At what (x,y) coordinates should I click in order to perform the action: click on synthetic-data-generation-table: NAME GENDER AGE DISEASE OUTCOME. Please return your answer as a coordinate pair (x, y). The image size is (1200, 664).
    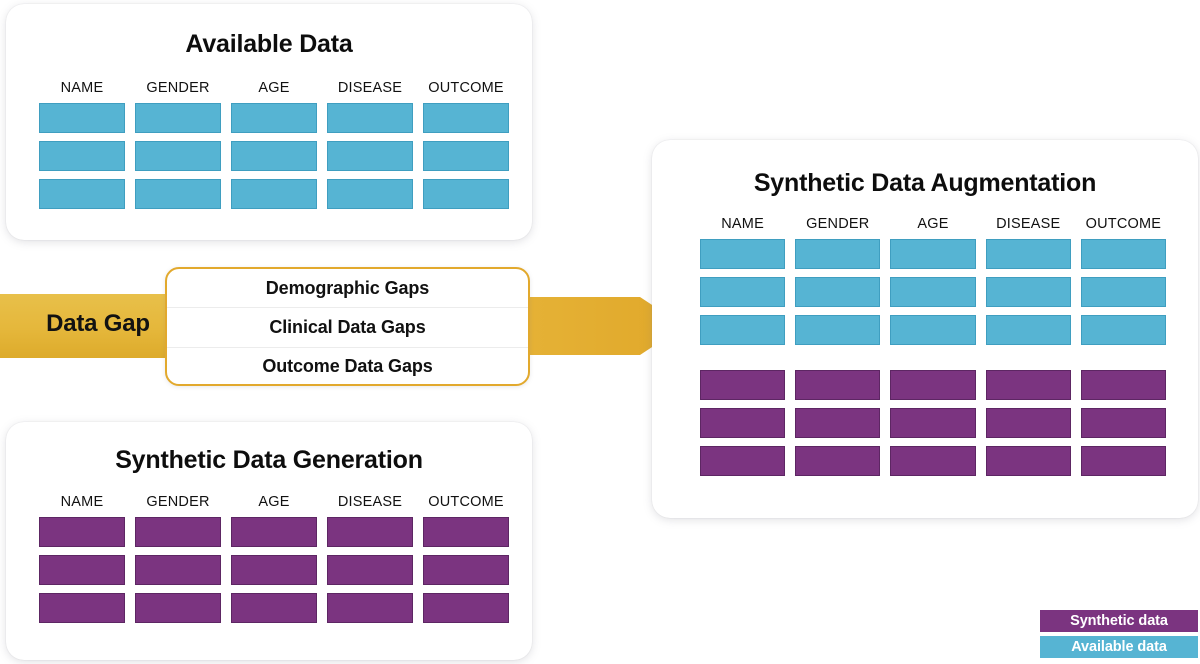
    Looking at the image, I should click on (274, 558).